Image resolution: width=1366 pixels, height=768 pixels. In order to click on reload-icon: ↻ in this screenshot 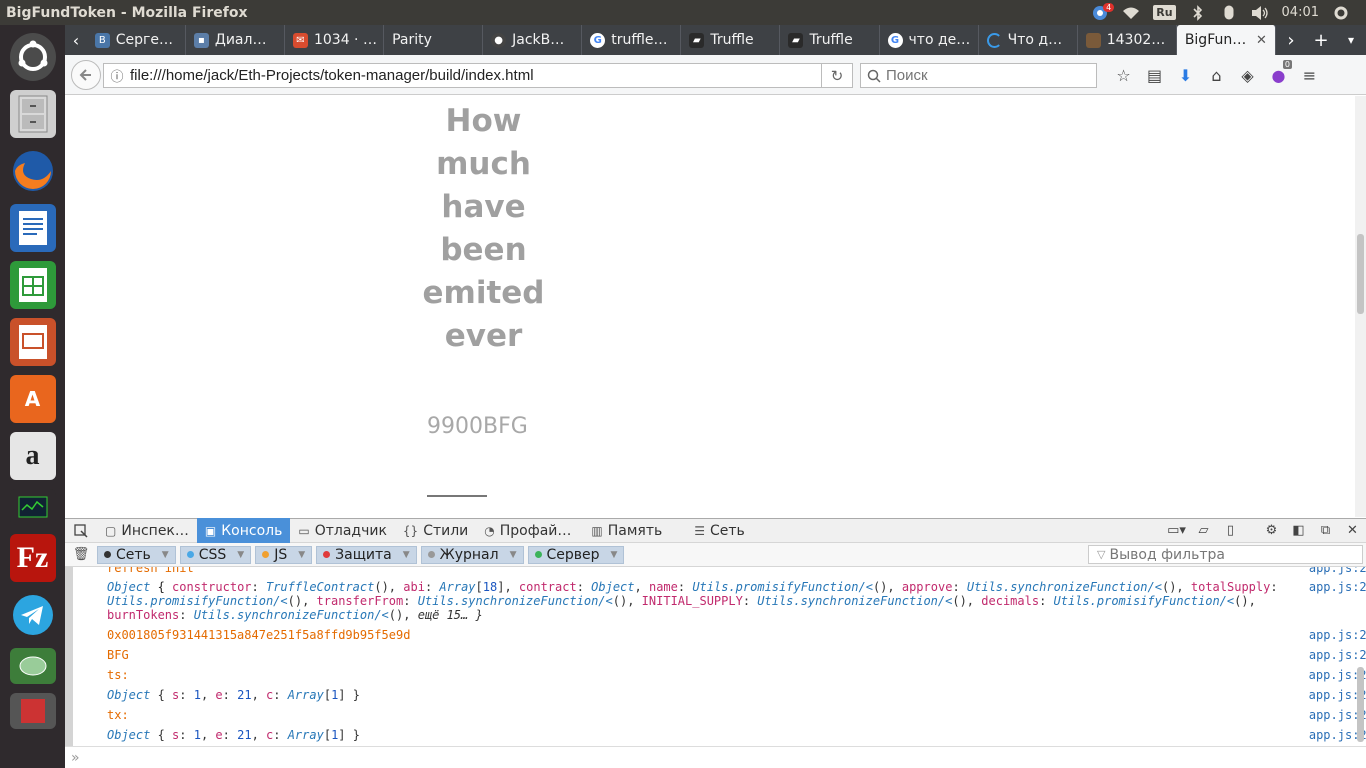, I will do `click(837, 75)`.